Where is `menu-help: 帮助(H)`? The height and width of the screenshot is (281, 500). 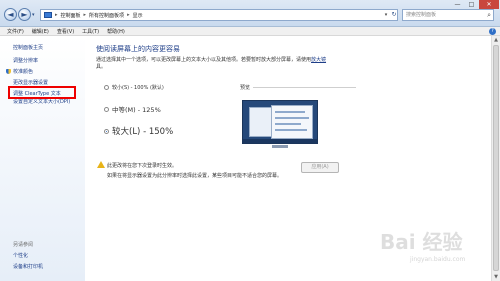 menu-help: 帮助(H) is located at coordinates (116, 31).